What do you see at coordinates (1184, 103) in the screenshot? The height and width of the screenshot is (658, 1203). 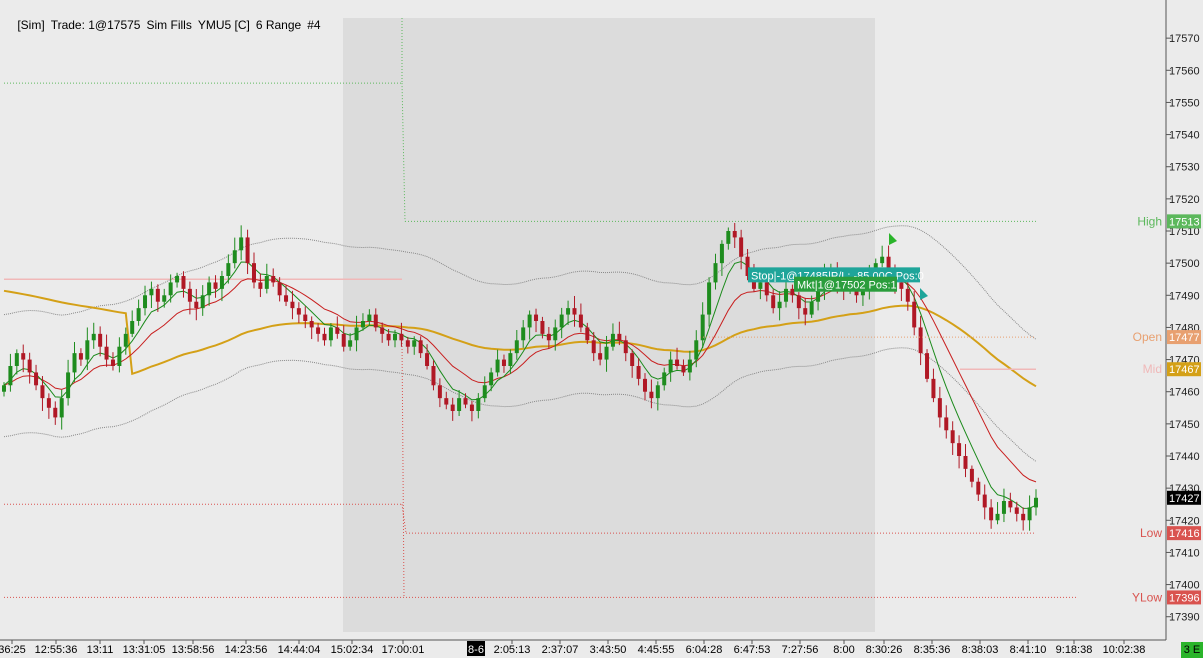 I see `y-tick-label: 17550` at bounding box center [1184, 103].